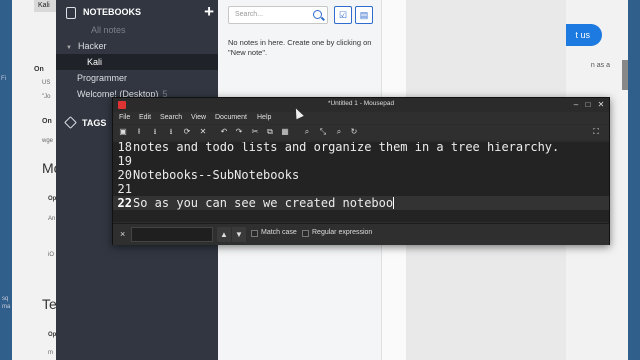 Image resolution: width=640 pixels, height=360 pixels. Describe the element at coordinates (124, 117) in the screenshot. I see `menu-file: File` at that location.